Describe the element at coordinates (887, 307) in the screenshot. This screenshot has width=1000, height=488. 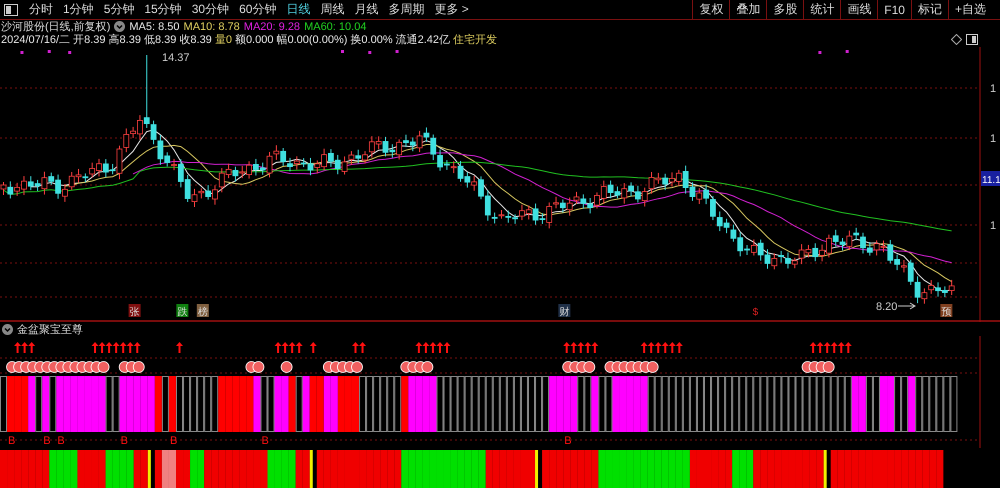
I see `low-price-label: 8.20` at that location.